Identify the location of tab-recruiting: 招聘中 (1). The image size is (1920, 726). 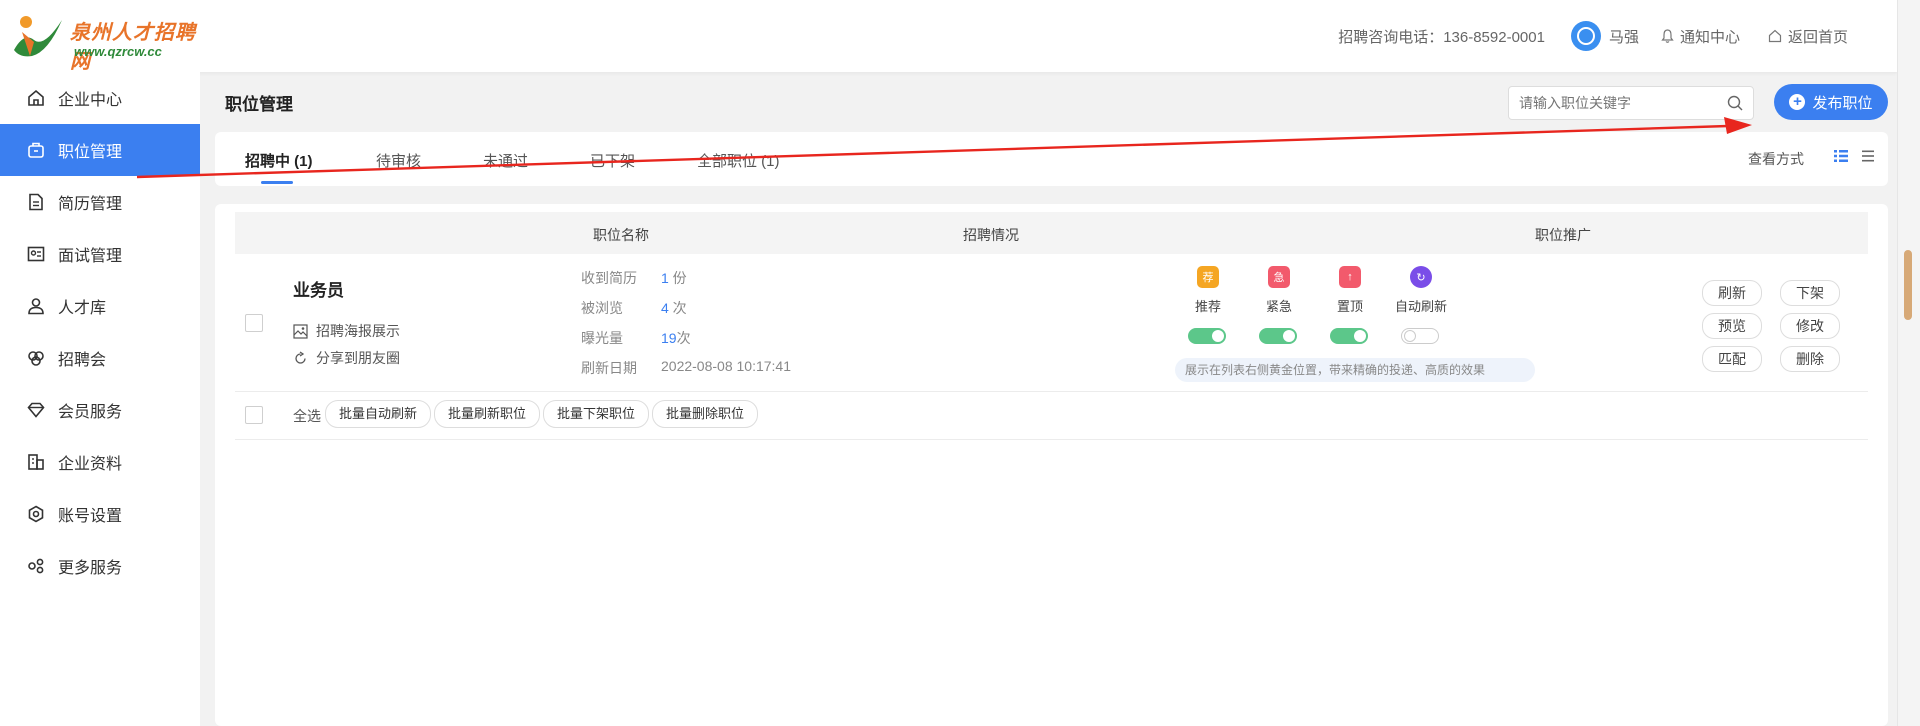
(279, 160).